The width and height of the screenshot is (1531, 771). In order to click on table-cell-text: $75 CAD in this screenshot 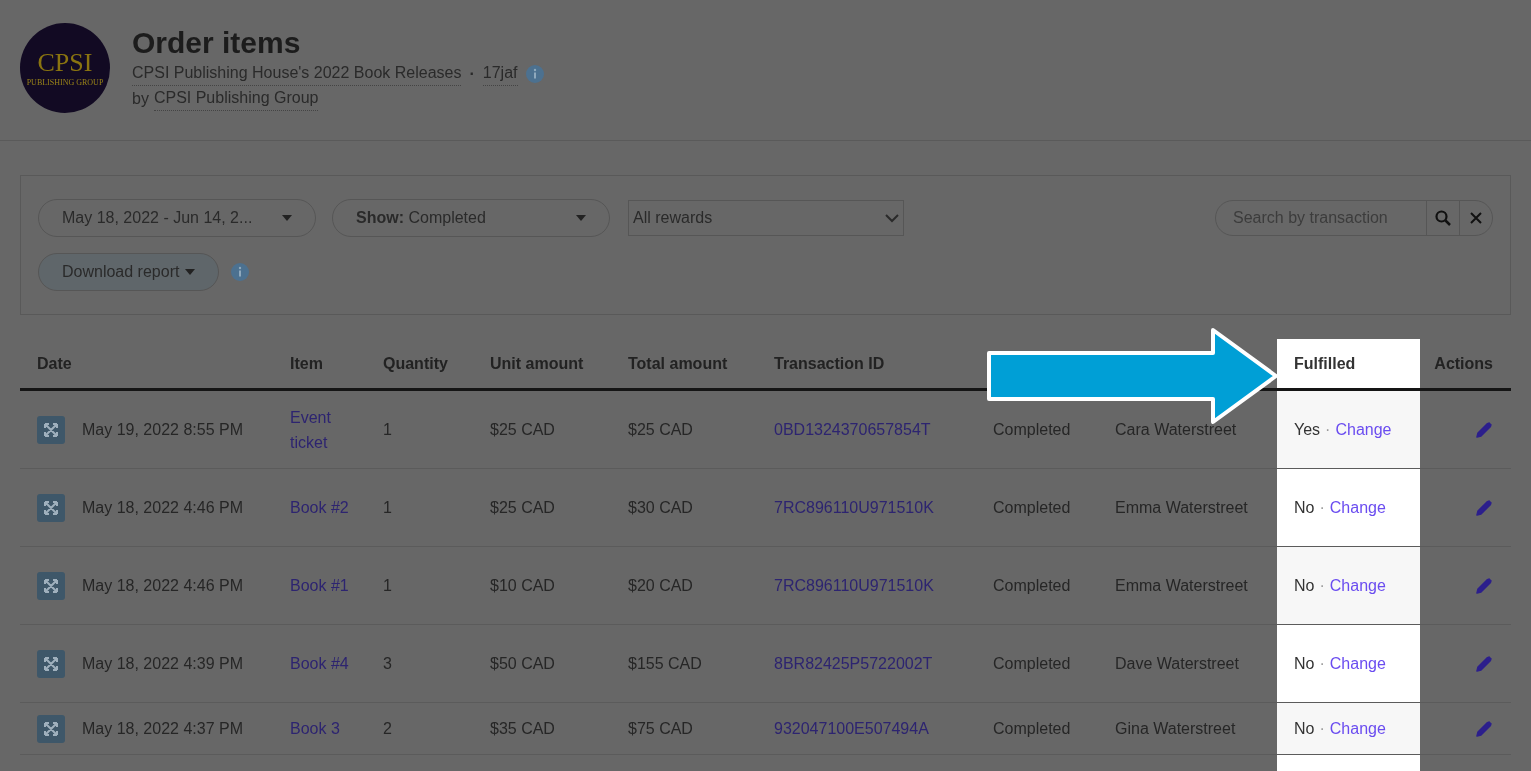, I will do `click(660, 729)`.